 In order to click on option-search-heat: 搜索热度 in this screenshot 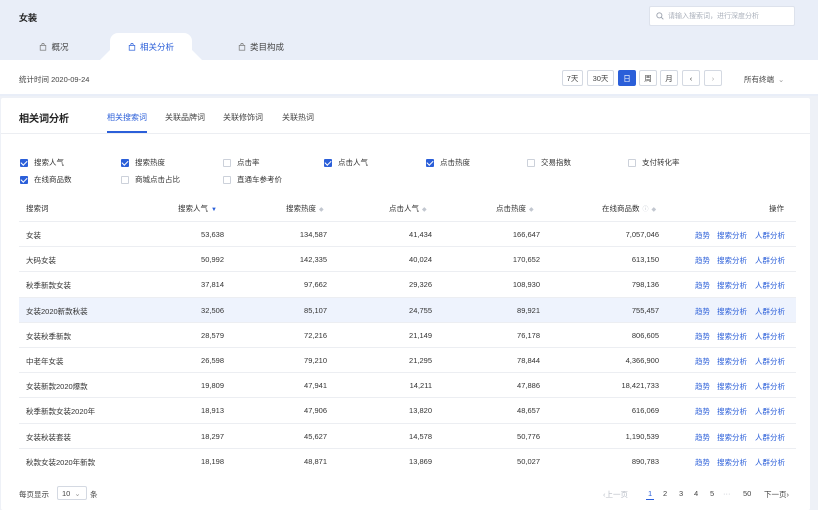, I will do `click(143, 162)`.